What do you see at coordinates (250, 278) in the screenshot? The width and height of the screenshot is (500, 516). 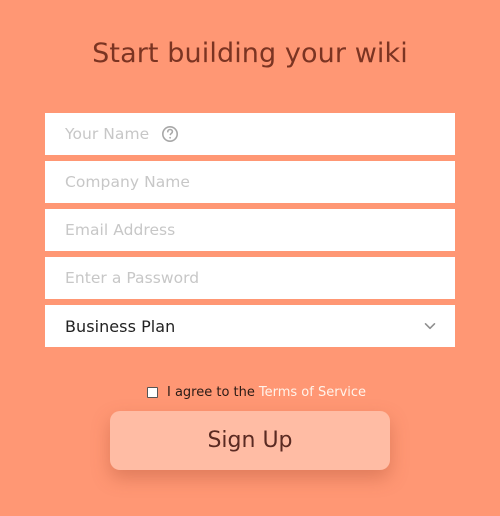 I see `password-field: Enter a Password` at bounding box center [250, 278].